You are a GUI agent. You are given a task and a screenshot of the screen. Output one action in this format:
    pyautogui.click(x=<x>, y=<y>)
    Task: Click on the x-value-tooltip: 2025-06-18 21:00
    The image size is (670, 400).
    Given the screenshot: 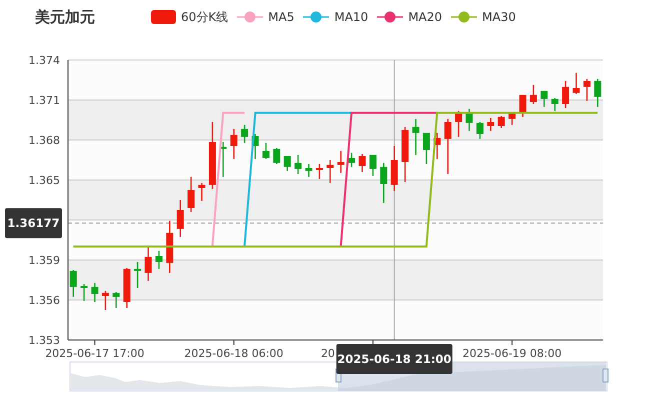 What is the action you would take?
    pyautogui.click(x=394, y=359)
    